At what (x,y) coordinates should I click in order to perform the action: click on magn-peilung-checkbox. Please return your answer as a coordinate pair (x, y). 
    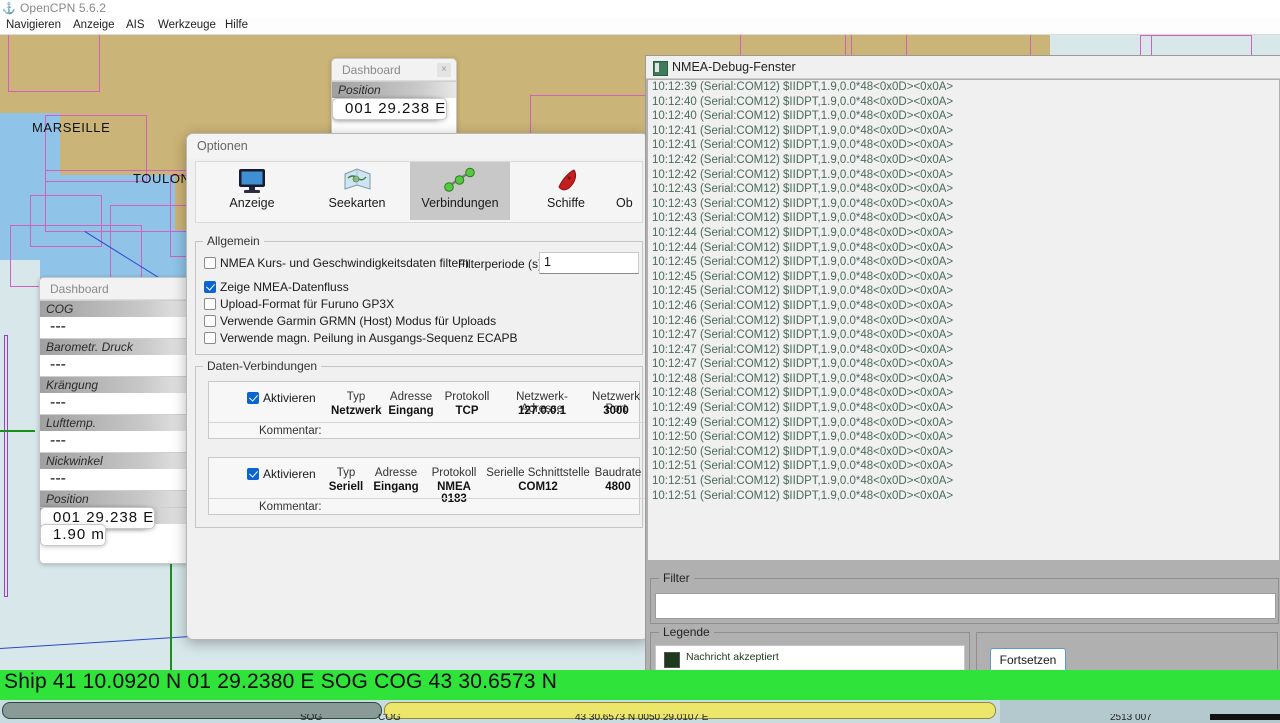
    Looking at the image, I should click on (210, 338).